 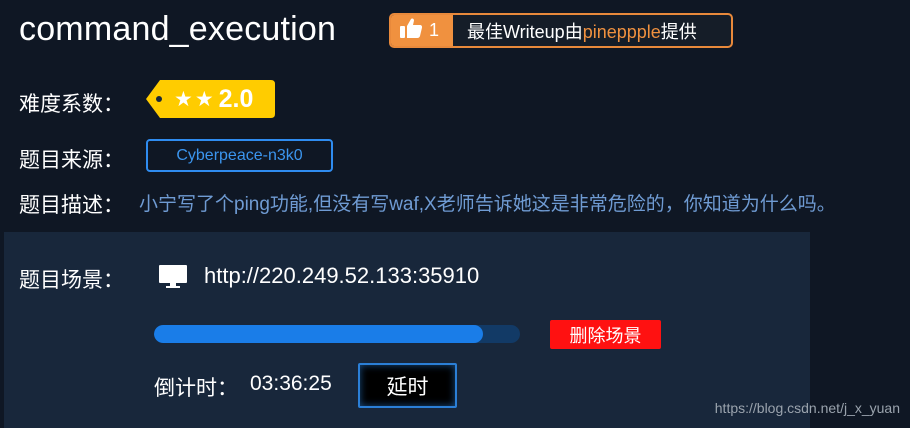 What do you see at coordinates (239, 155) in the screenshot?
I see `source-tag: Cyberpeace-n3k0` at bounding box center [239, 155].